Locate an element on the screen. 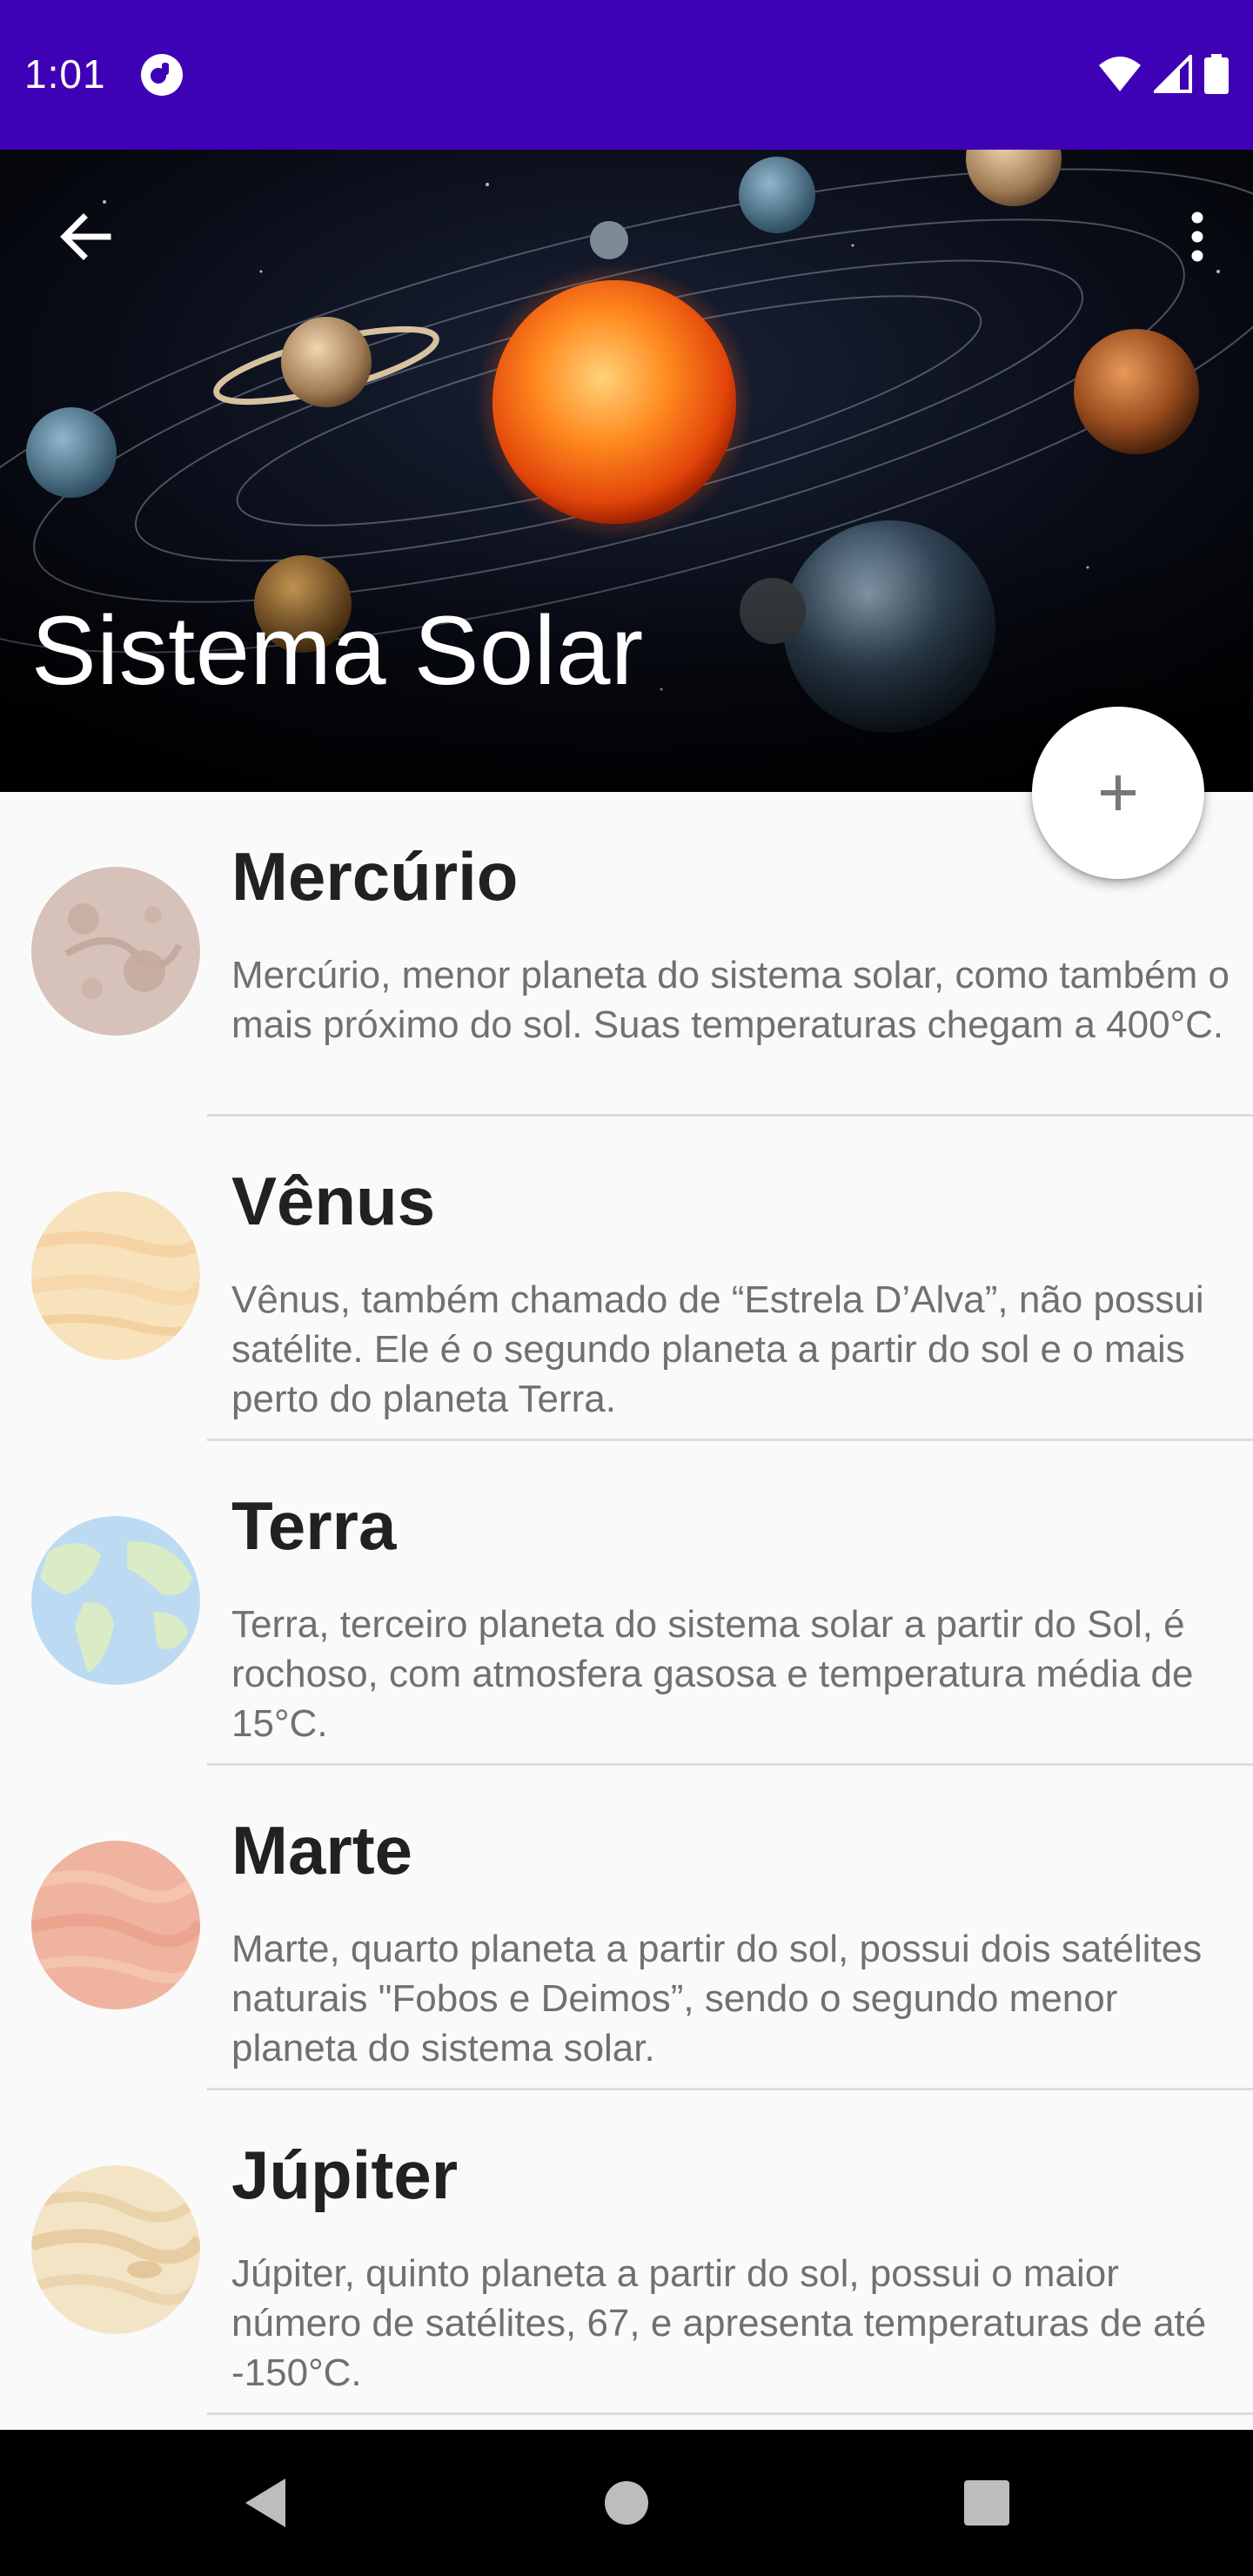 Image resolution: width=1253 pixels, height=2576 pixels. planet-name: Júpiter is located at coordinates (345, 2175).